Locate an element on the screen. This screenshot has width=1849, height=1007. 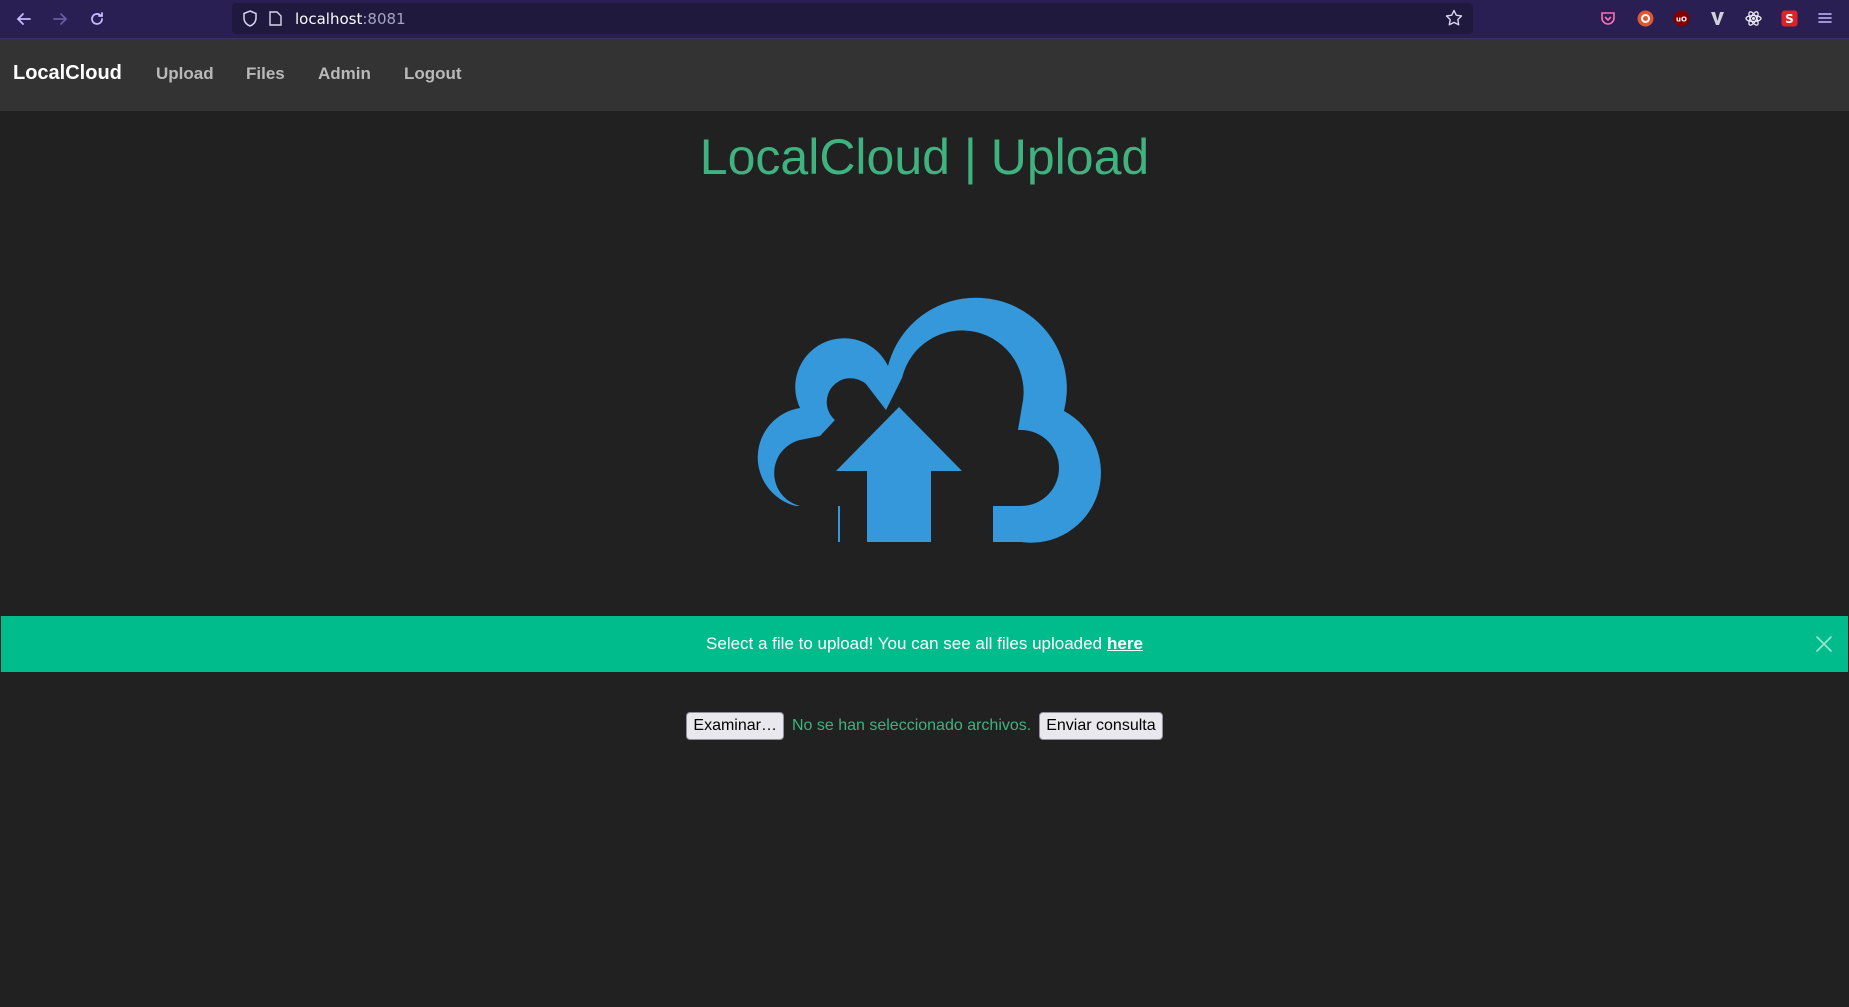
nav-upload: Upload is located at coordinates (185, 74).